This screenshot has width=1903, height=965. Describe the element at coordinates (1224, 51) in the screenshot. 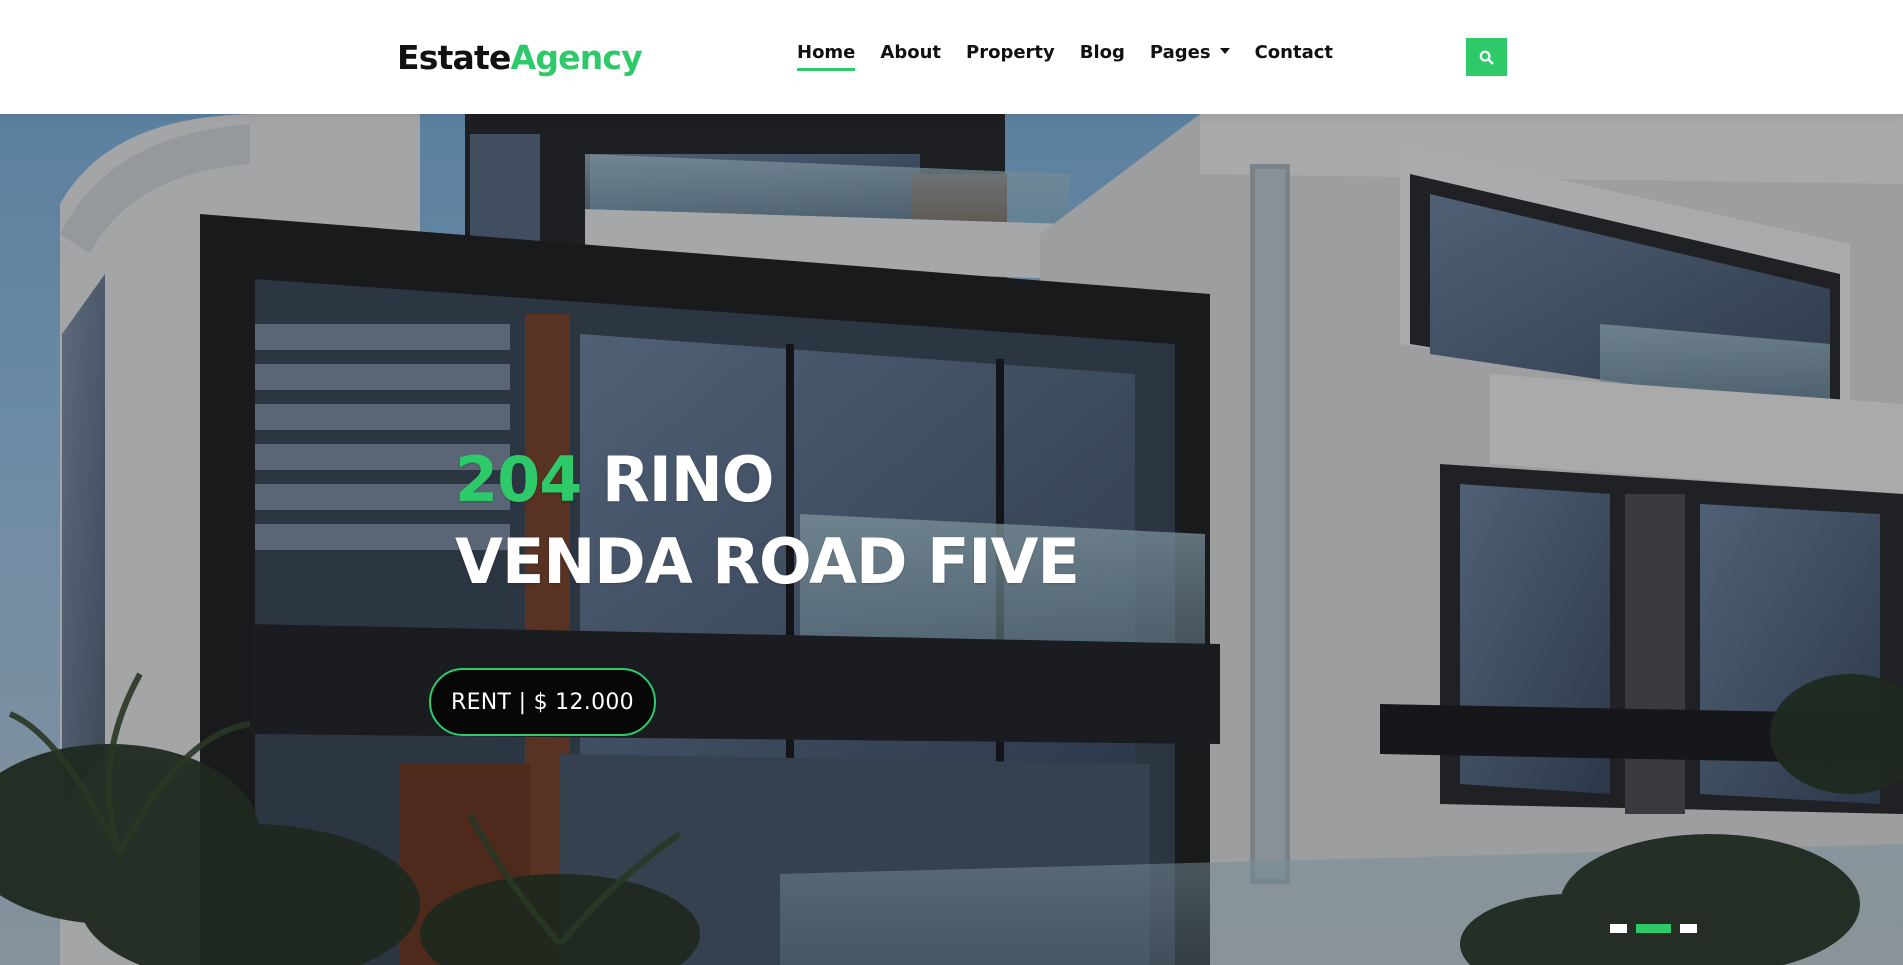

I see `chevron-down-icon` at that location.